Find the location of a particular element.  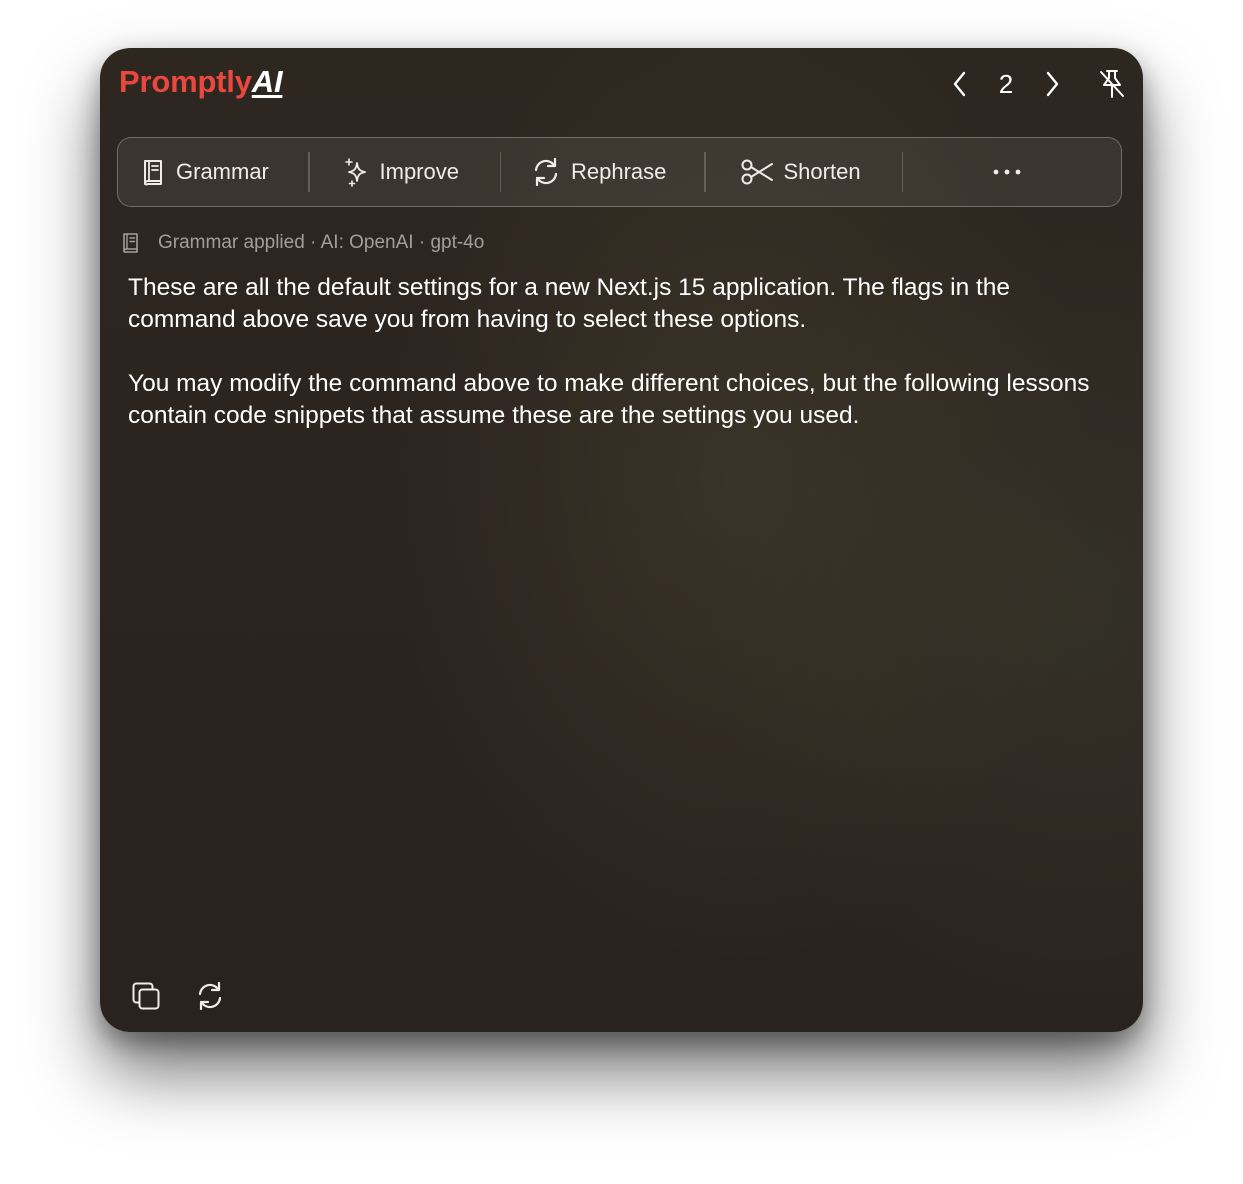

regenerate-button is located at coordinates (210, 996).